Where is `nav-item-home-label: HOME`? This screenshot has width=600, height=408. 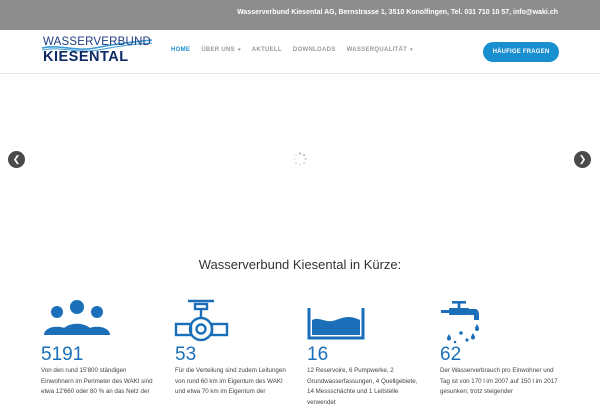
nav-item-home-label: HOME is located at coordinates (181, 50).